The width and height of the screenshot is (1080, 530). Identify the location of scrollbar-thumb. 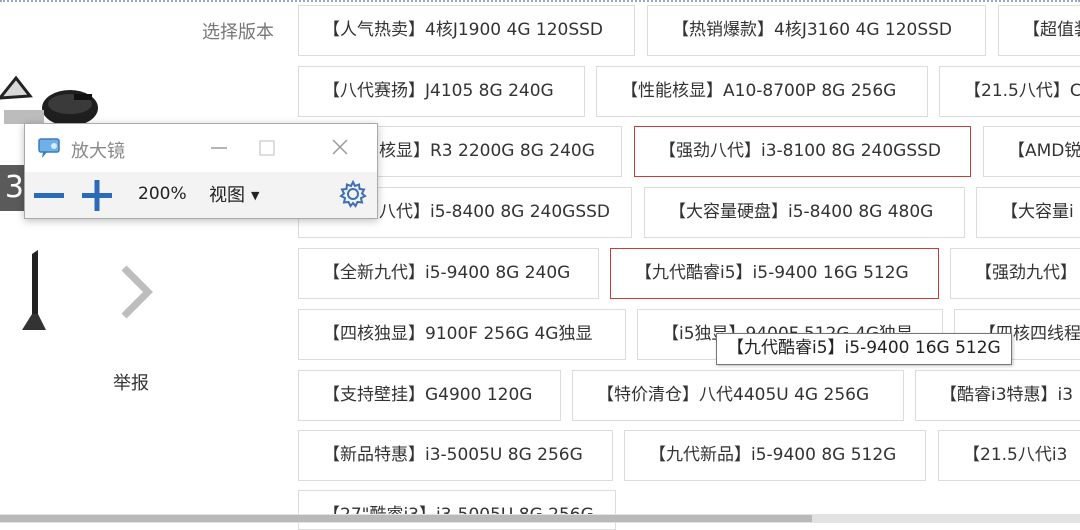
(406, 518).